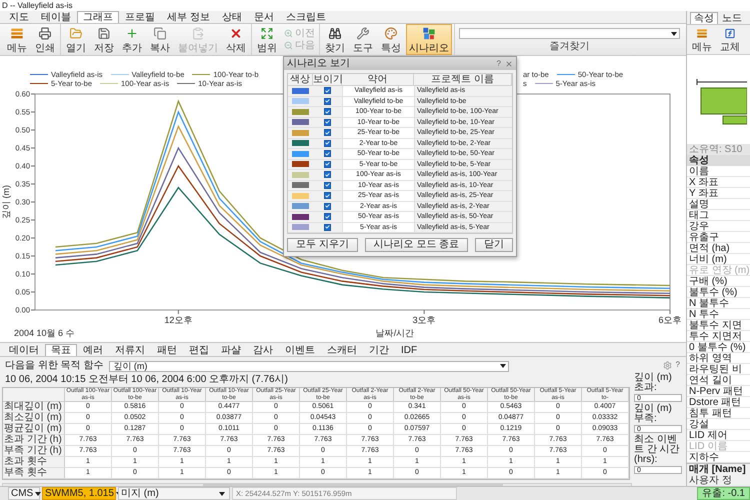 Image resolution: width=750 pixels, height=500 pixels. Describe the element at coordinates (463, 80) in the screenshot. I see `column-header: 프로젝트 이름` at that location.